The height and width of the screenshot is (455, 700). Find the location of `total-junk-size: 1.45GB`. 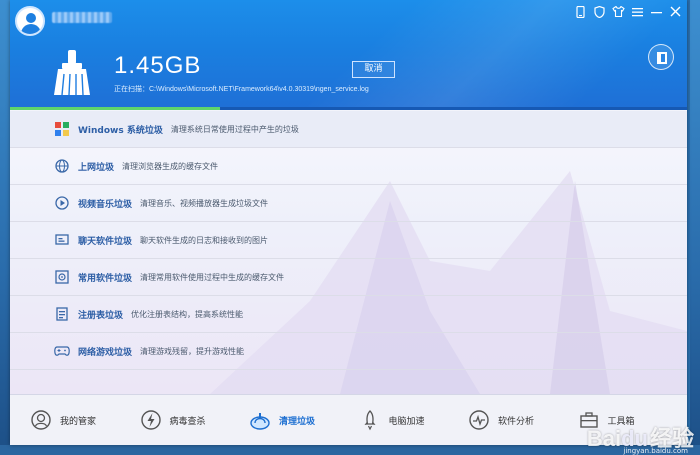

total-junk-size: 1.45GB is located at coordinates (158, 65).